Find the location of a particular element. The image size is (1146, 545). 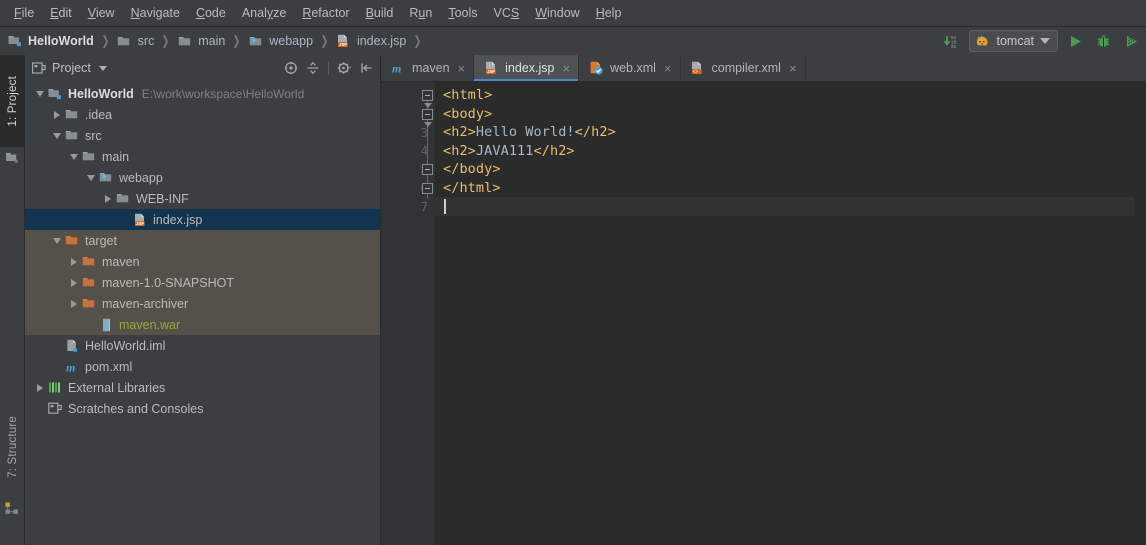

tree-node-helloworld-iml: HelloWorld.iml is located at coordinates (202, 345).